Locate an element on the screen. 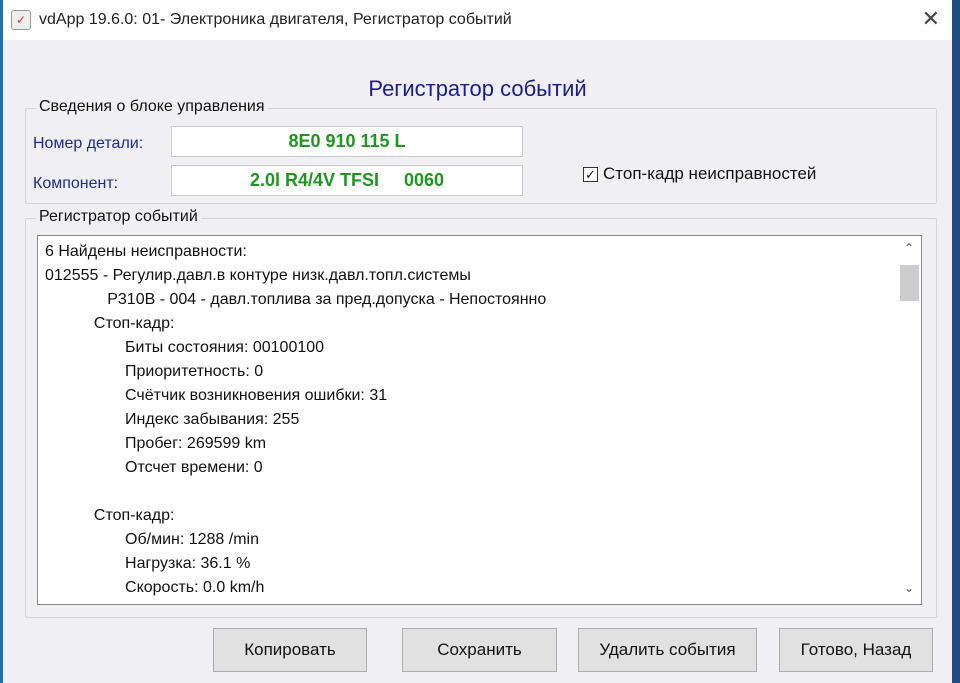  checkbox-check-icon: ✓ is located at coordinates (590, 174).